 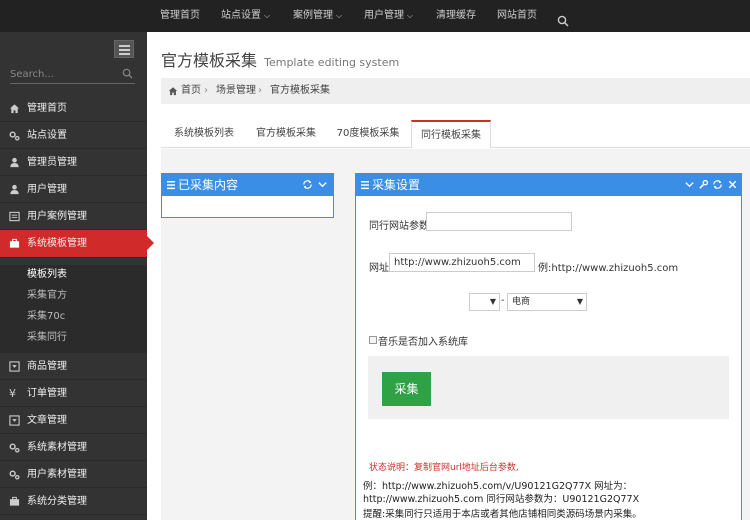 I want to click on topnav-site-home-label: 网站首页, so click(x=517, y=15).